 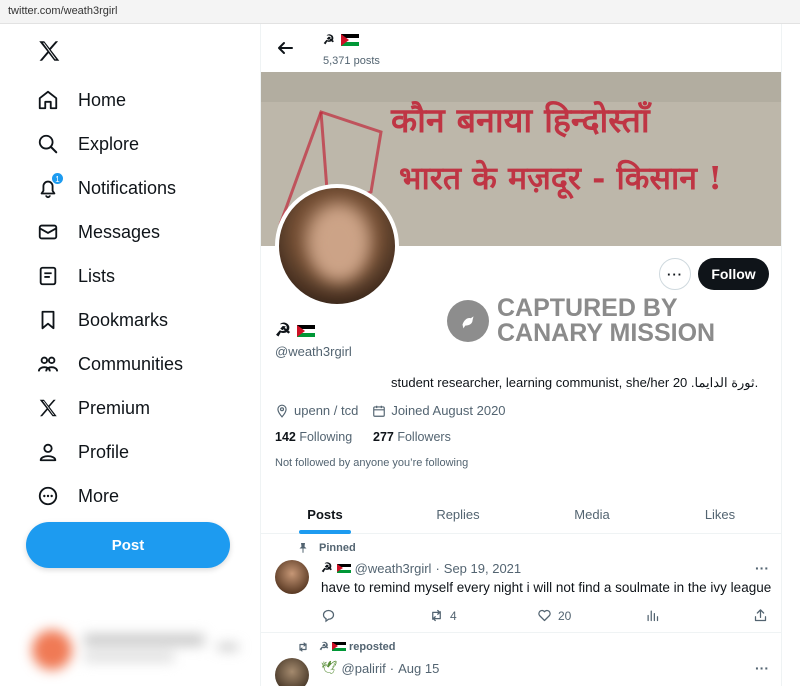 I want to click on reply-button, so click(x=331, y=615).